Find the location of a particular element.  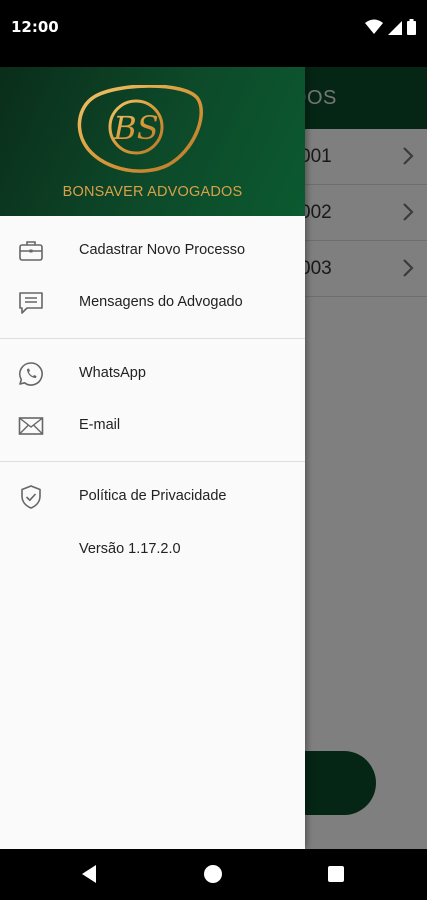

menu-item-label: Mensagens do Advogado is located at coordinates (161, 302).